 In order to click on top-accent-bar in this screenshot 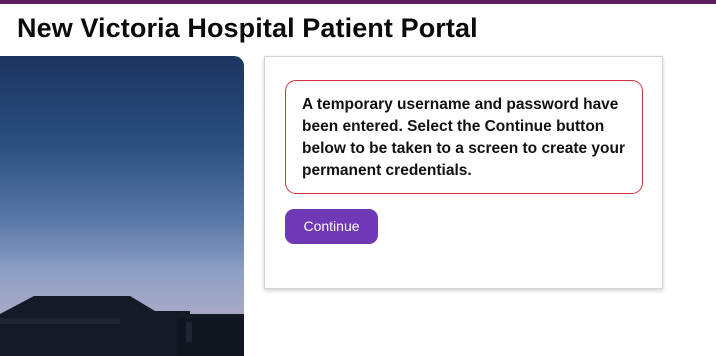, I will do `click(358, 2)`.